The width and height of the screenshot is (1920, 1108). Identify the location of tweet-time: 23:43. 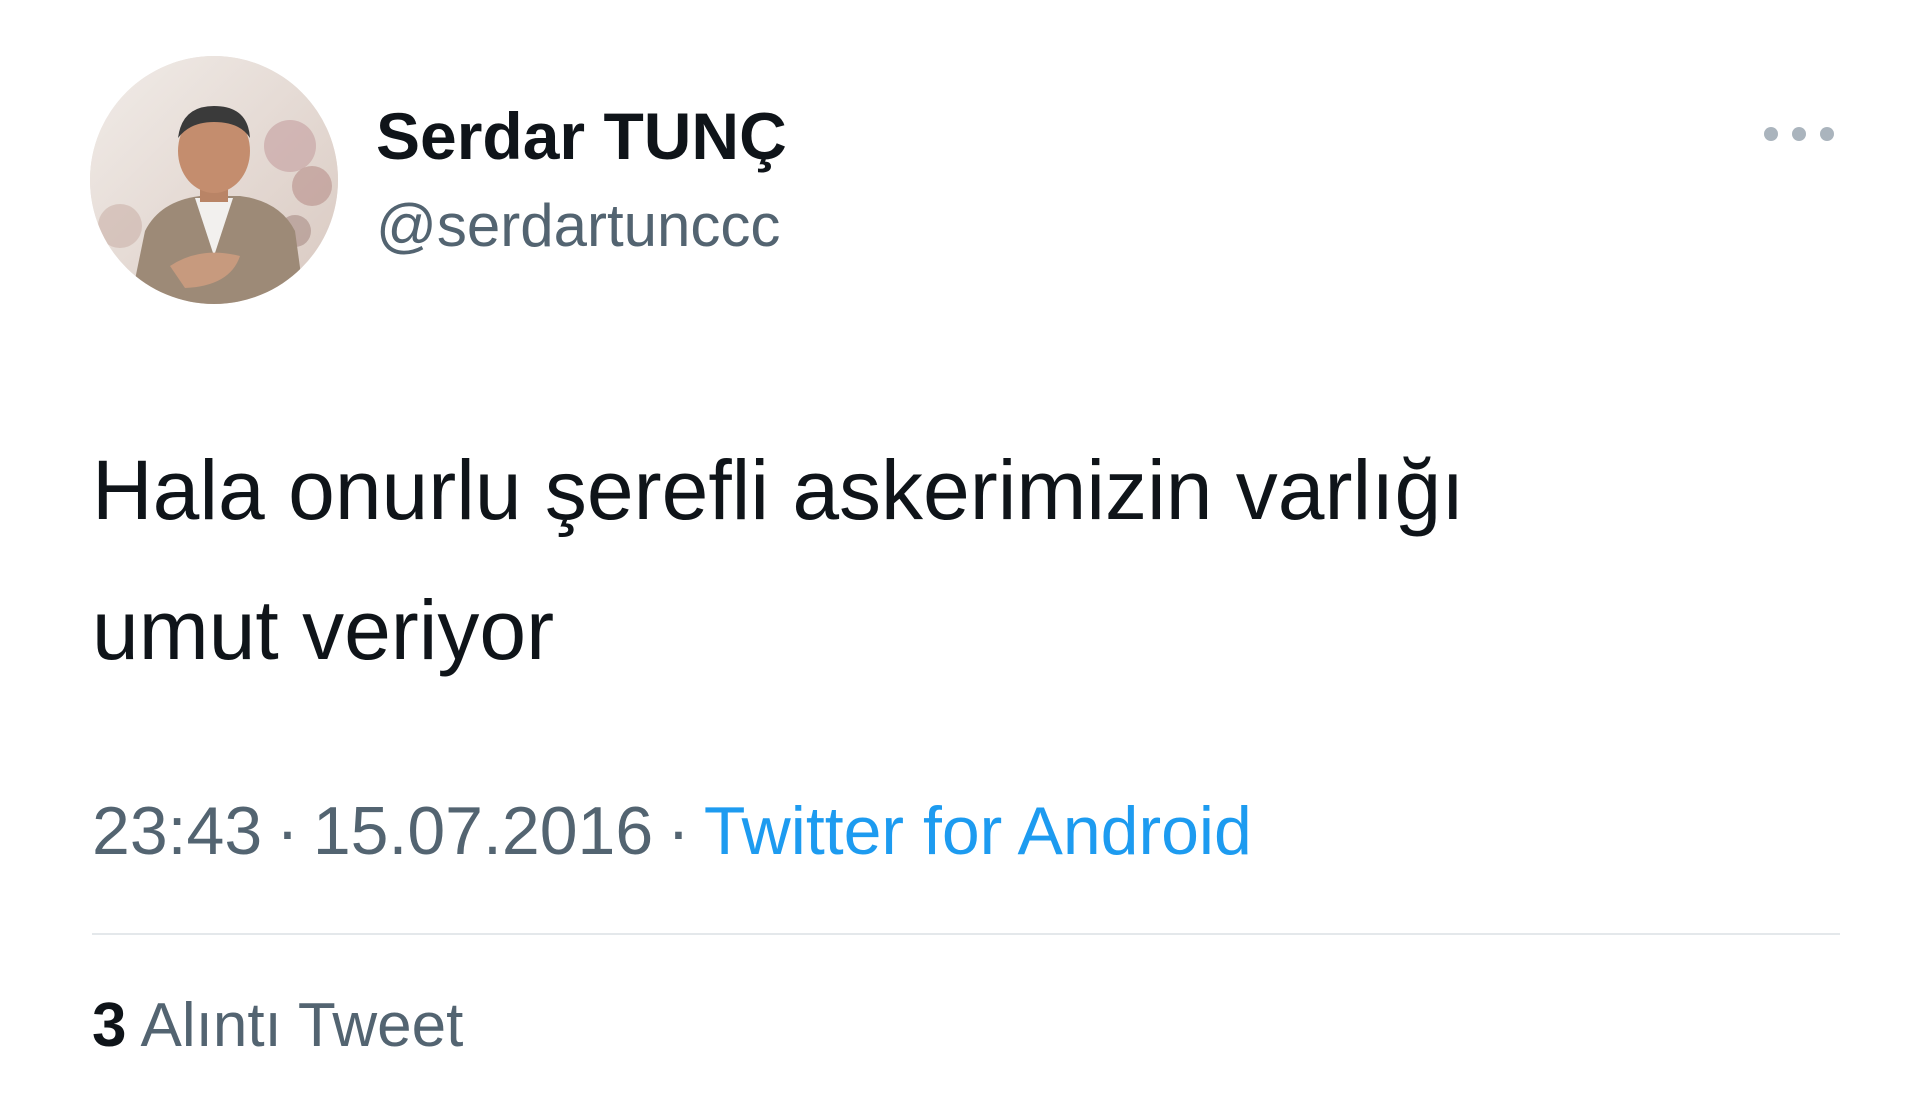
(177, 831).